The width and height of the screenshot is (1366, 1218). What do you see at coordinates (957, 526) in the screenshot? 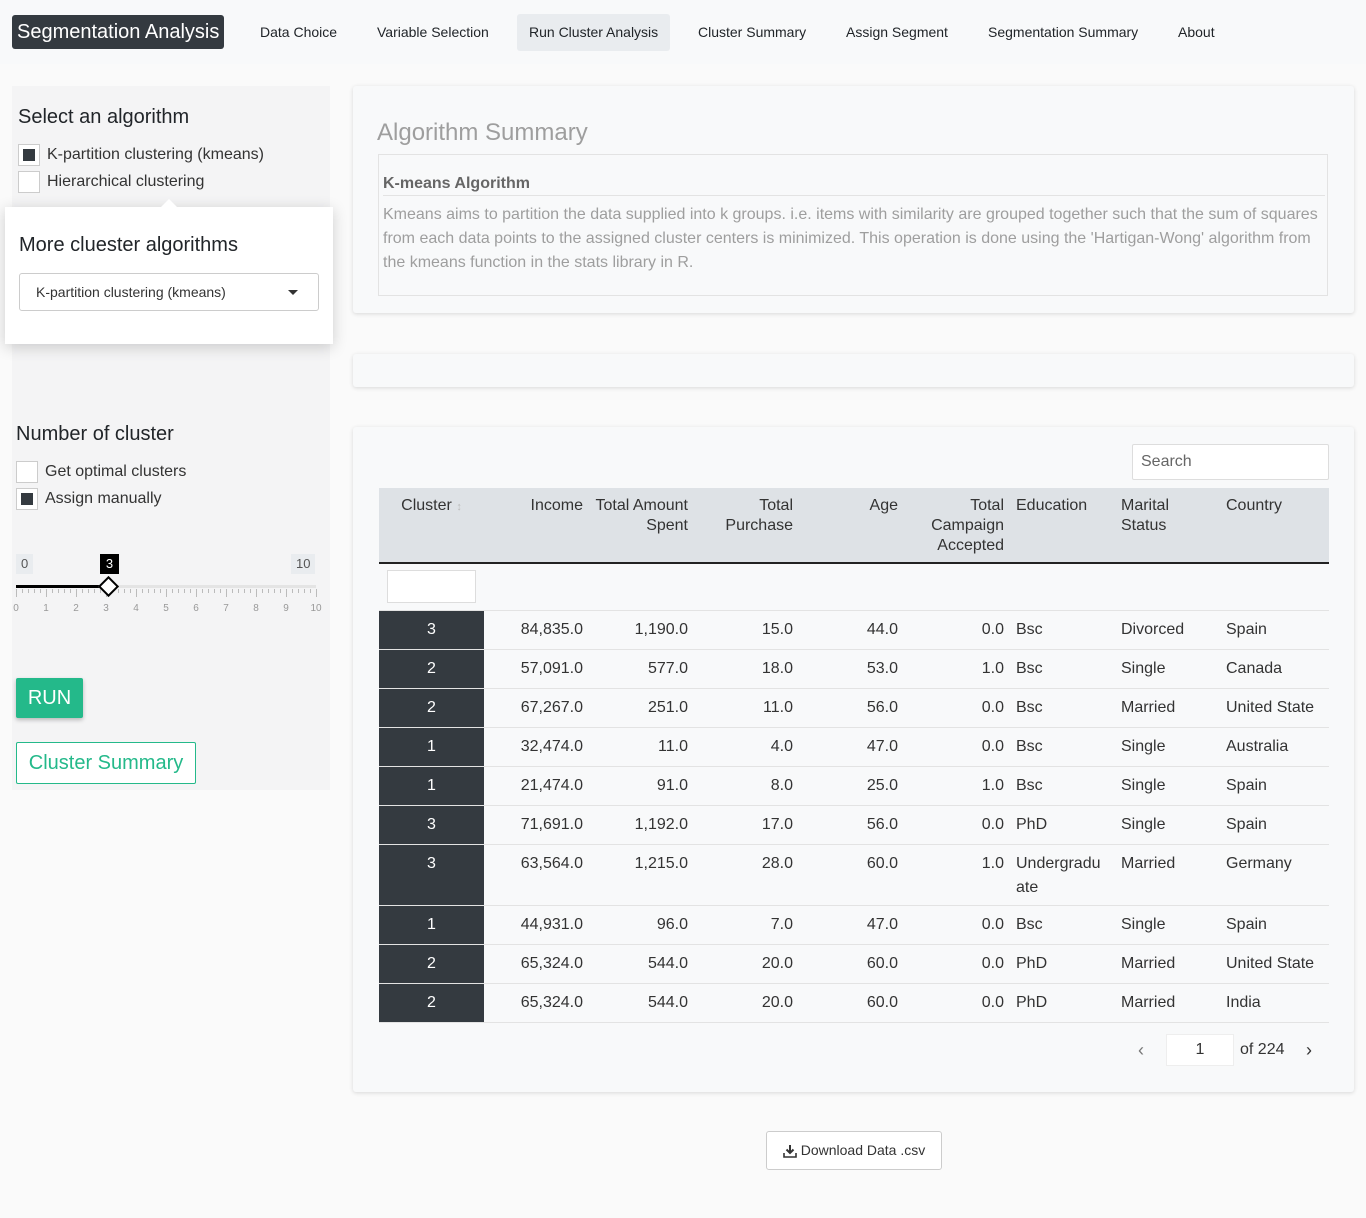
I see `column-header-total-campaign-accepted: Total Campaign Accepted` at bounding box center [957, 526].